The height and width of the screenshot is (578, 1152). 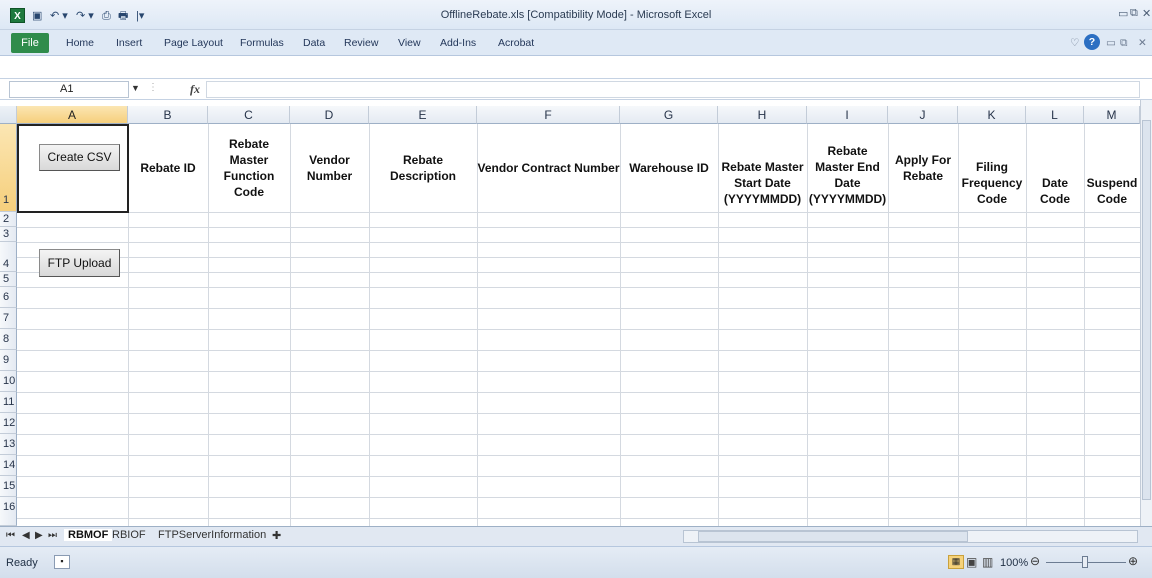 What do you see at coordinates (1112, 115) in the screenshot?
I see `col-header-m: M` at bounding box center [1112, 115].